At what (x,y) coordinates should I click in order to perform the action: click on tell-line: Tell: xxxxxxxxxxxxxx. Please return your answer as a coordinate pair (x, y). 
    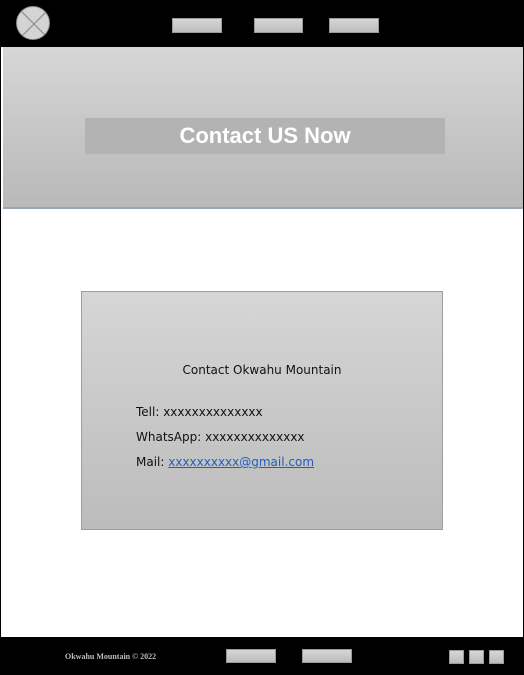
    Looking at the image, I should click on (199, 412).